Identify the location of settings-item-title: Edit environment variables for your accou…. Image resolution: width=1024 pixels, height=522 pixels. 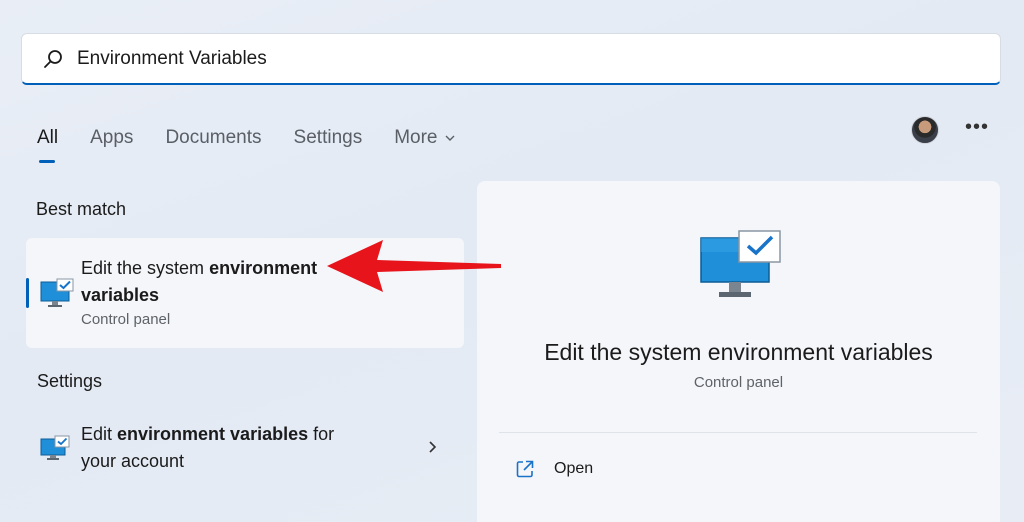
(231, 448).